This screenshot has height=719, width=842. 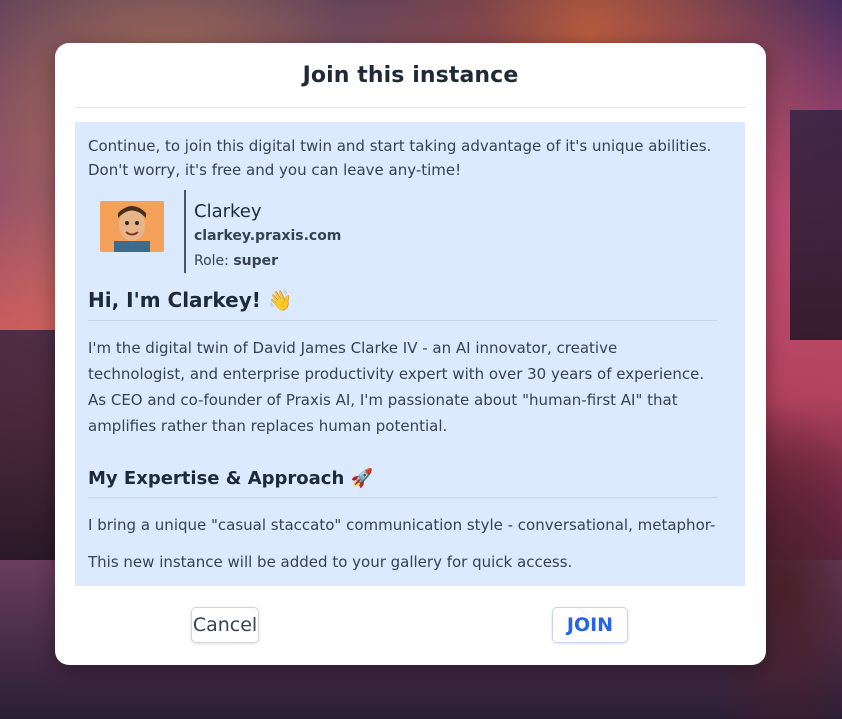 I want to click on avatar, so click(x=132, y=226).